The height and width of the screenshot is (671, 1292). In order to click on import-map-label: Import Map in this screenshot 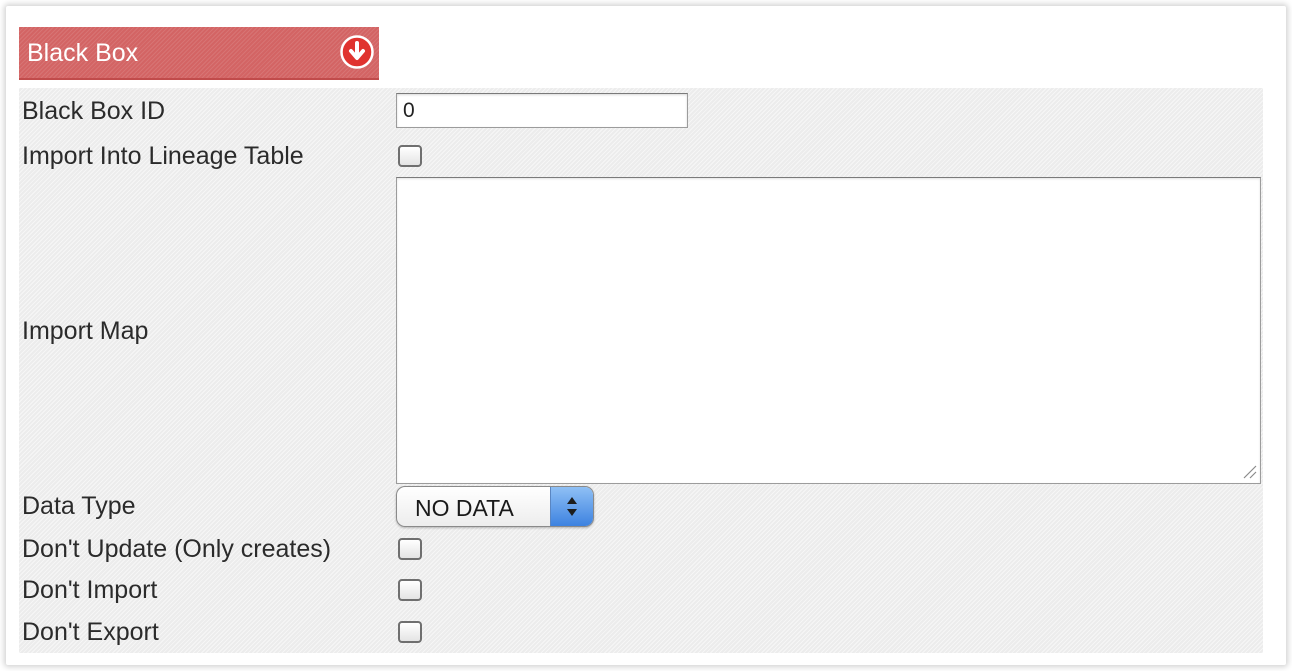, I will do `click(85, 331)`.